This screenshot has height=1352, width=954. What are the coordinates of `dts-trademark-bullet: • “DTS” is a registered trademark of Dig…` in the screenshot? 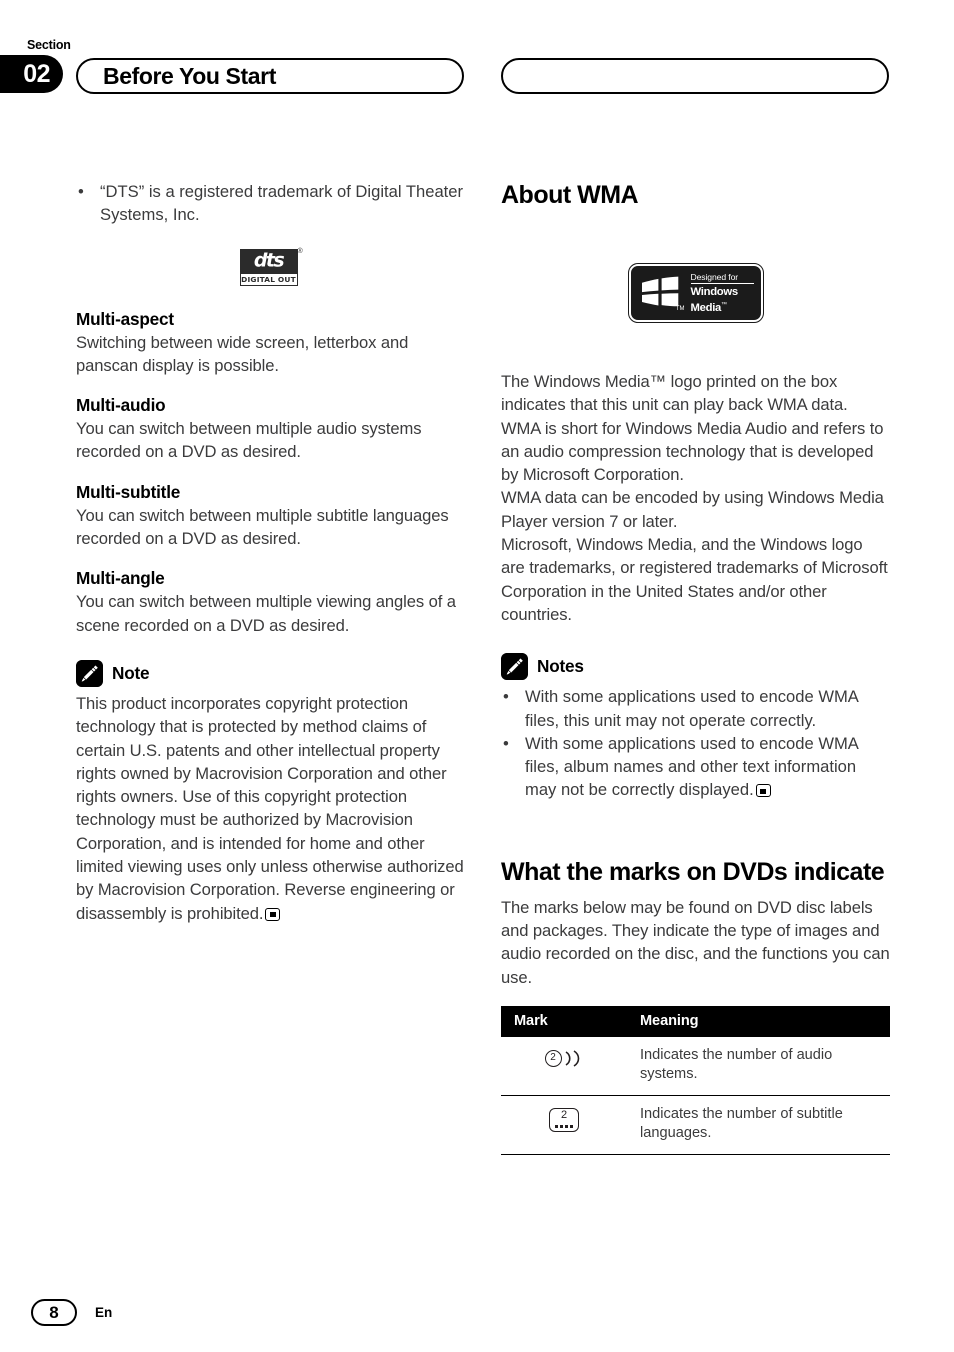 It's located at (270, 203).